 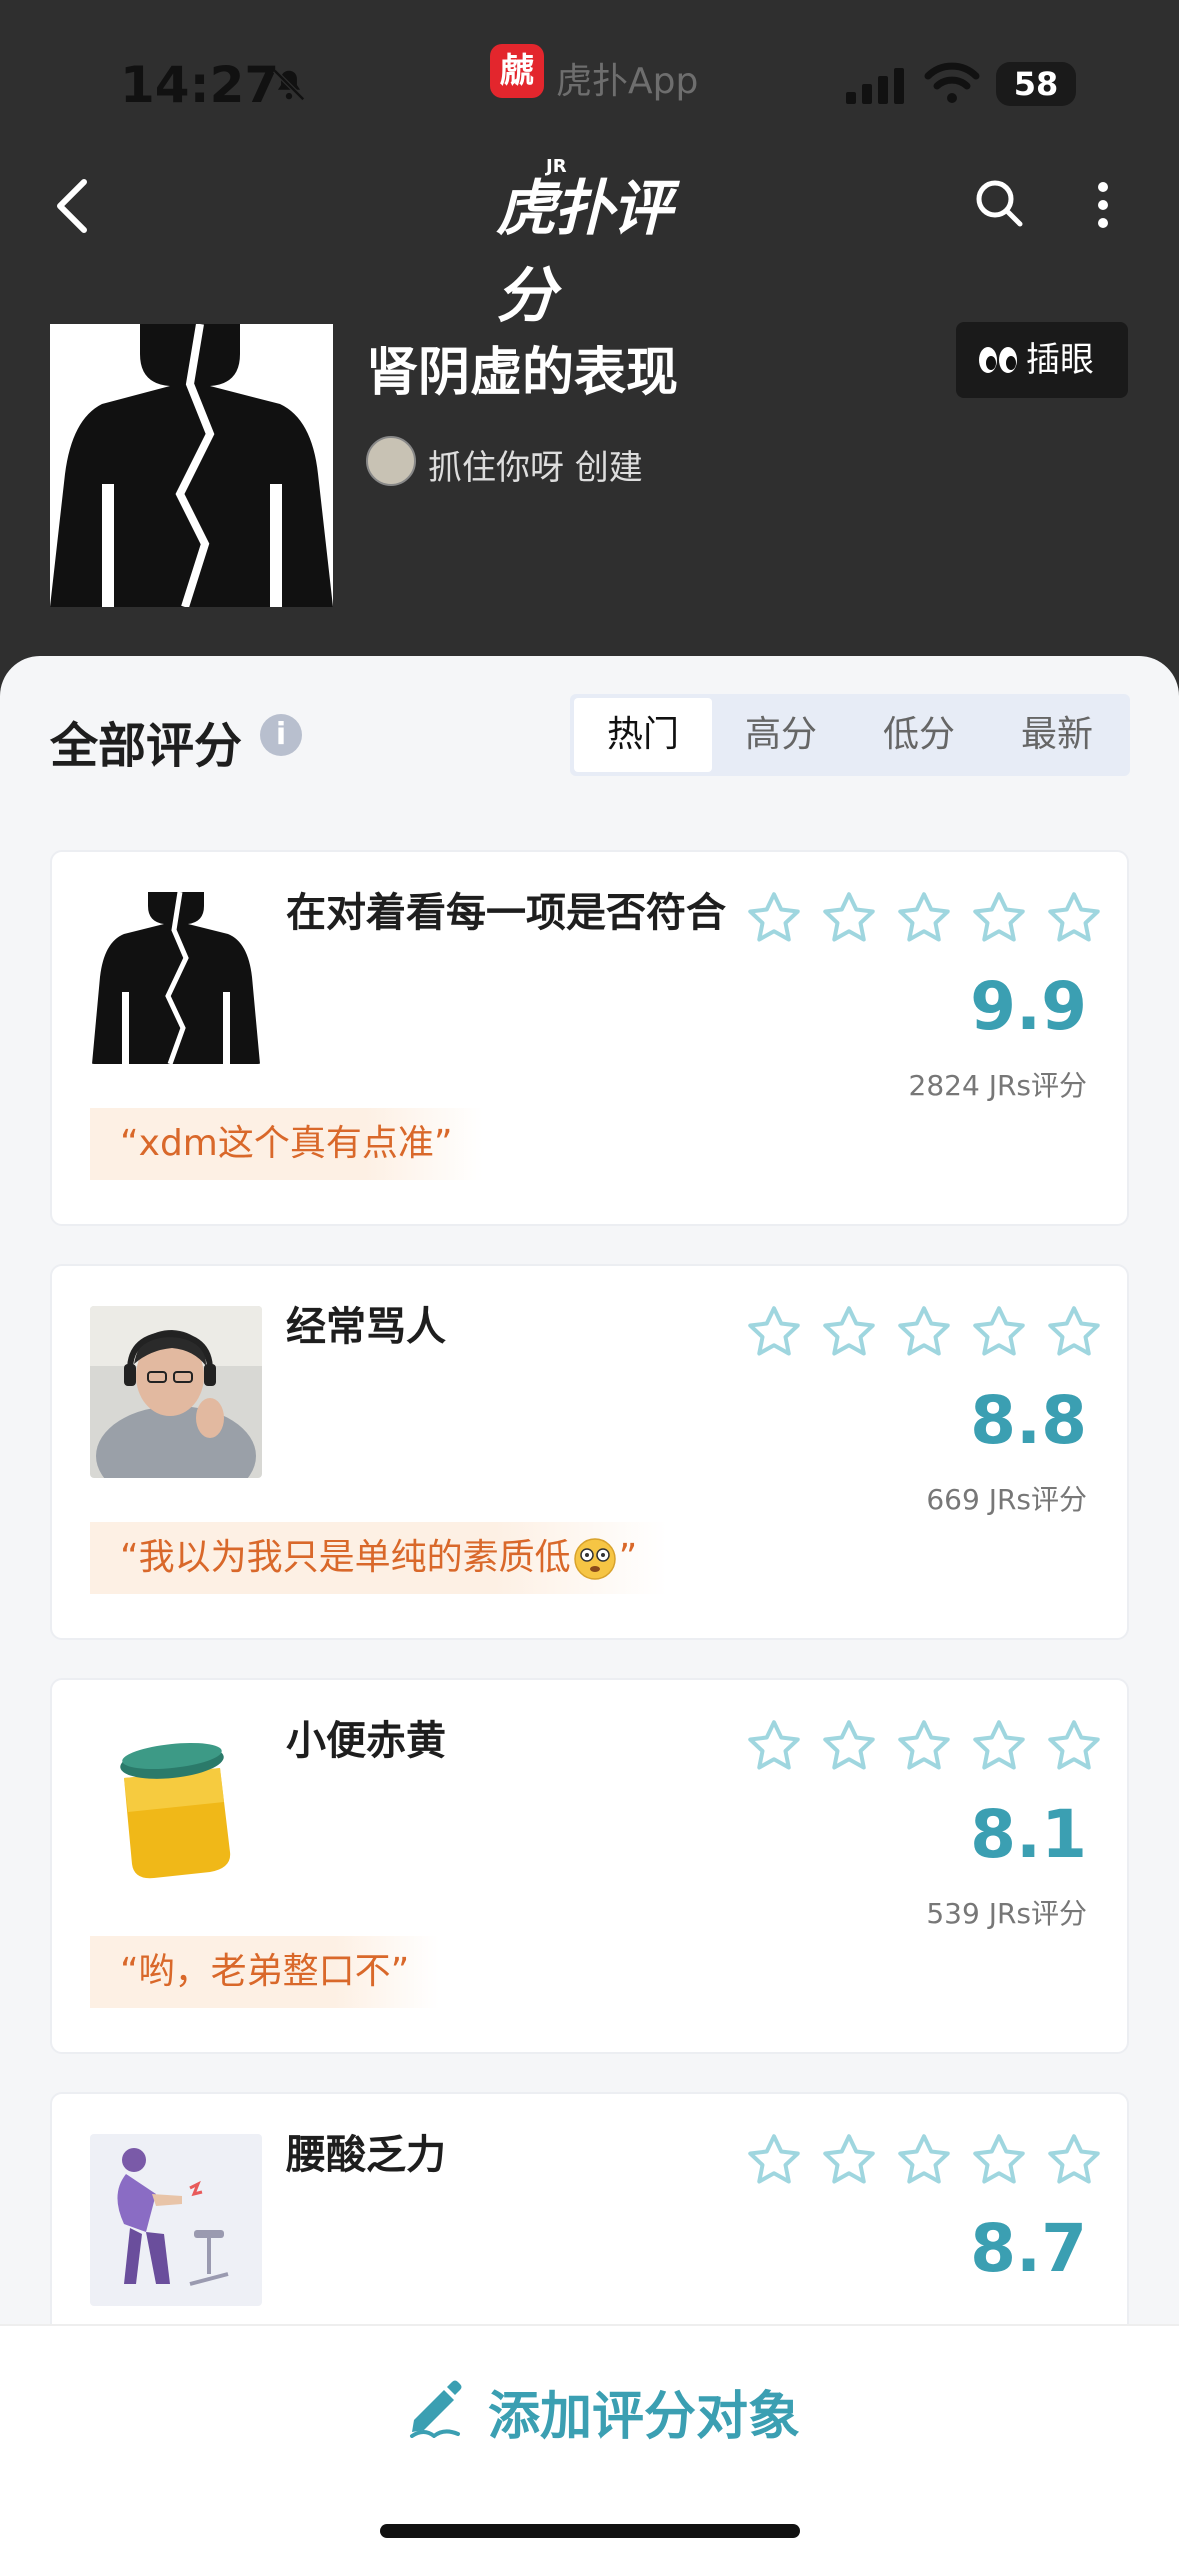 I want to click on item-score: 8.7, so click(x=1028, y=2248).